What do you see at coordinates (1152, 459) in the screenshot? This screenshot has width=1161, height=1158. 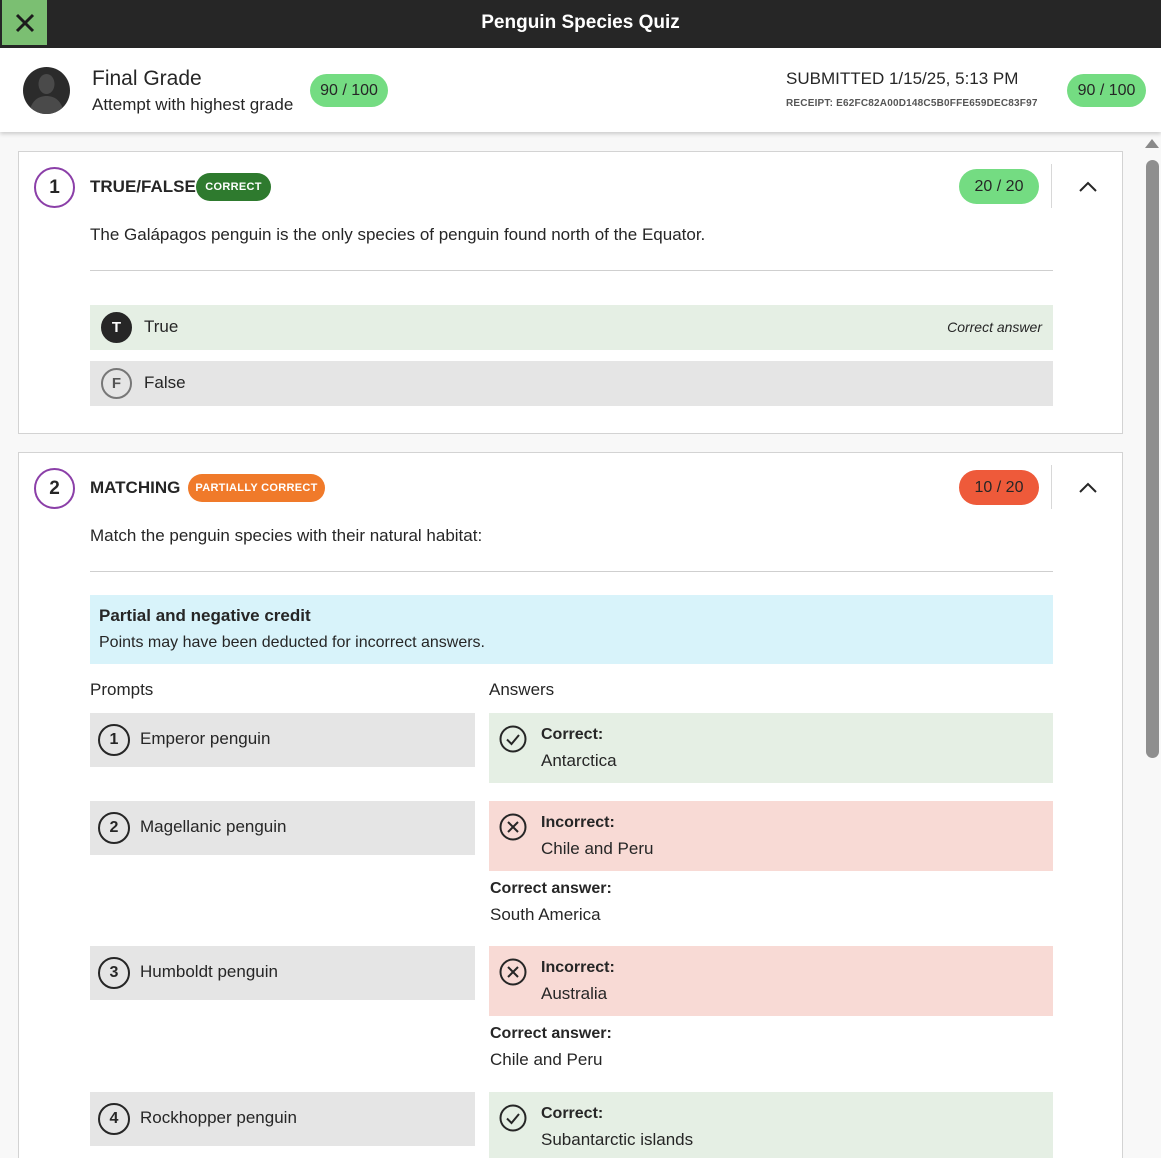 I see `scrollbar-thumb` at bounding box center [1152, 459].